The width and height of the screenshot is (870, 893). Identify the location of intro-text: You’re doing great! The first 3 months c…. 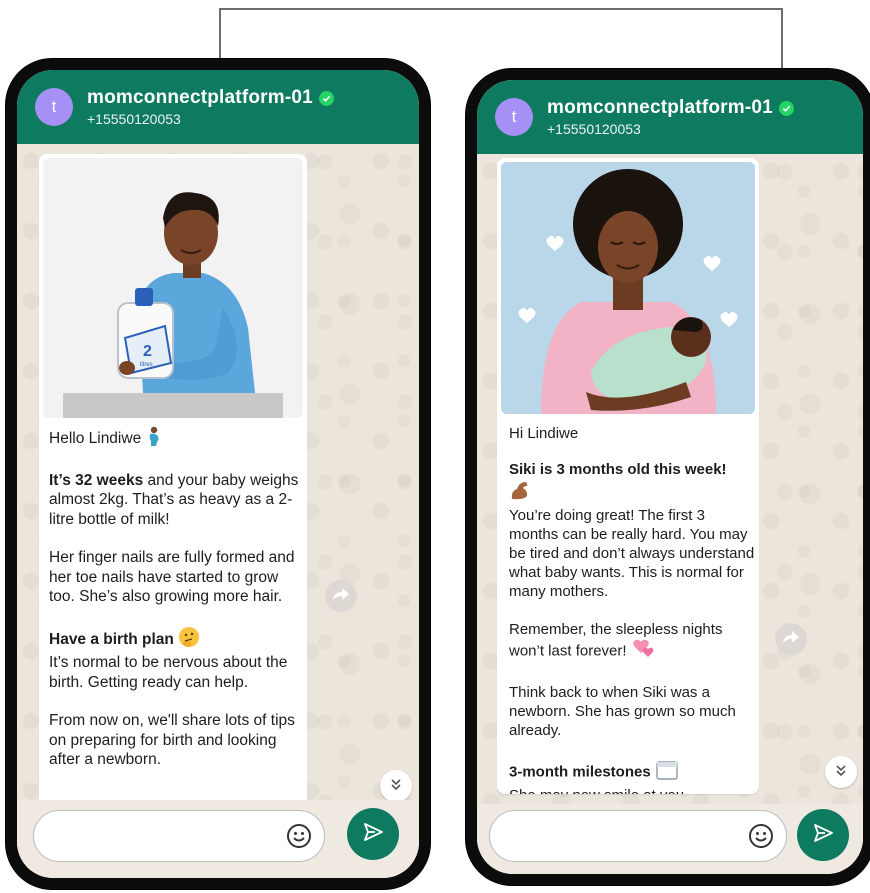
(632, 553).